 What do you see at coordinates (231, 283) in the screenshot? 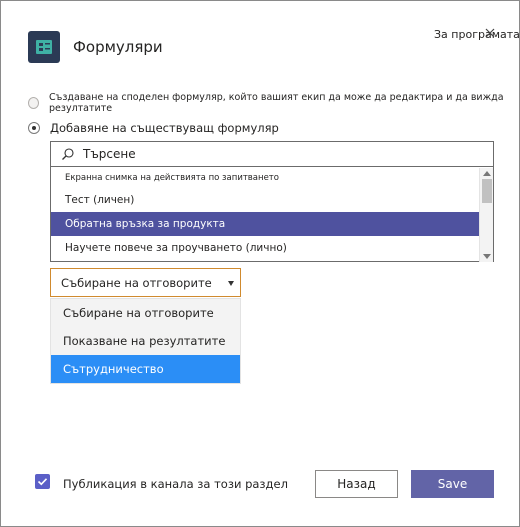
I see `chevron-down-icon` at bounding box center [231, 283].